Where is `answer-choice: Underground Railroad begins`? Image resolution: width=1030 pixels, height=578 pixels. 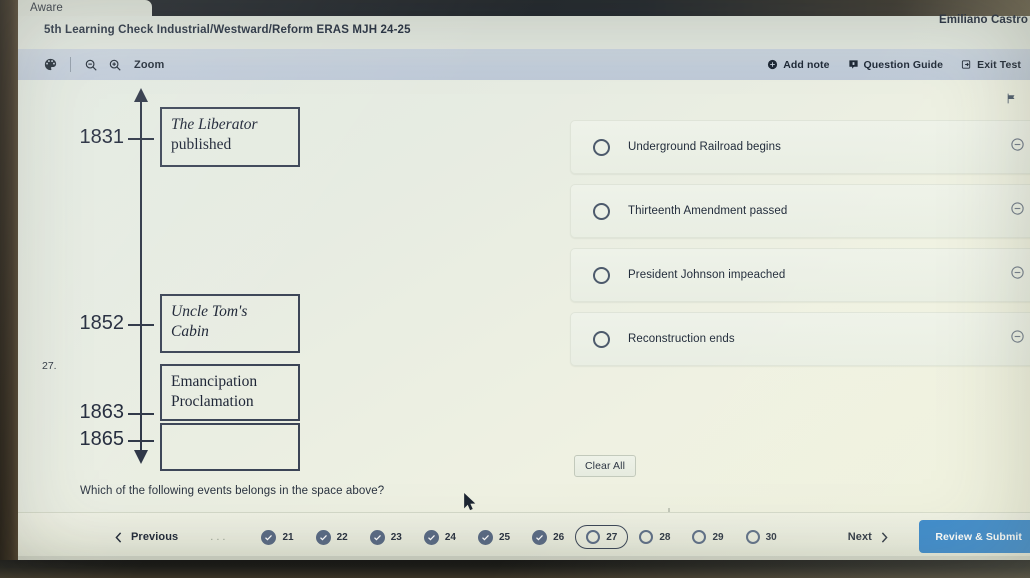 answer-choice: Underground Railroad begins is located at coordinates (800, 147).